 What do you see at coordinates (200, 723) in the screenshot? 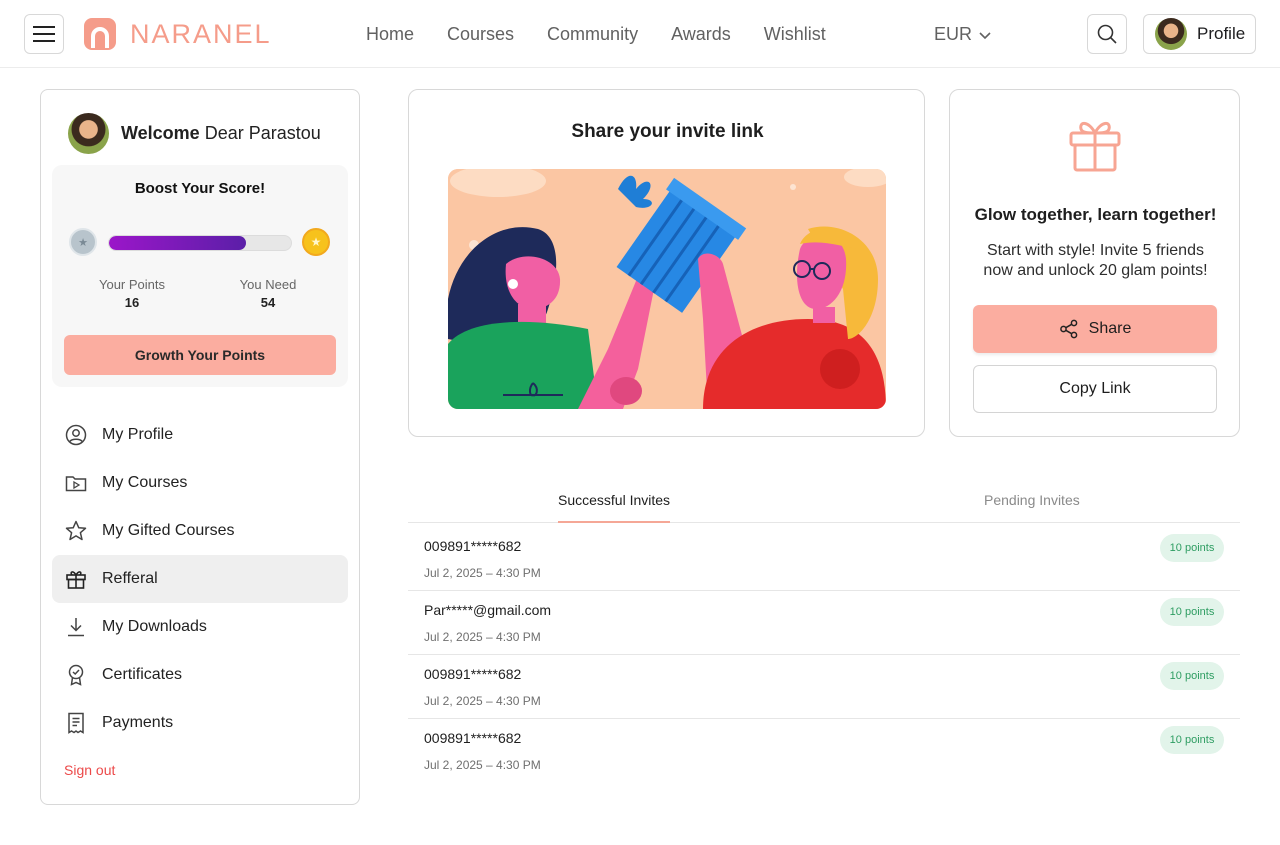
I see `sidebar-item-payments: Payments` at bounding box center [200, 723].